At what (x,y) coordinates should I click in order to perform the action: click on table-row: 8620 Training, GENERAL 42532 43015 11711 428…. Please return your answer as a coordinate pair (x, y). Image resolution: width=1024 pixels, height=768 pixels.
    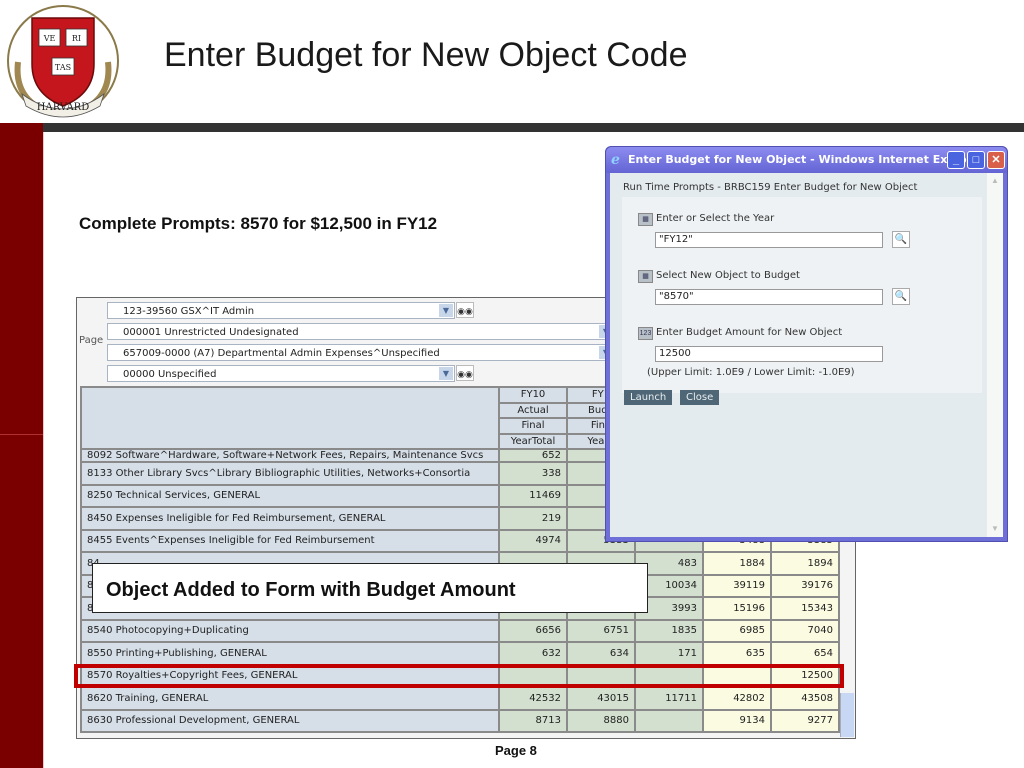
    Looking at the image, I should click on (460, 698).